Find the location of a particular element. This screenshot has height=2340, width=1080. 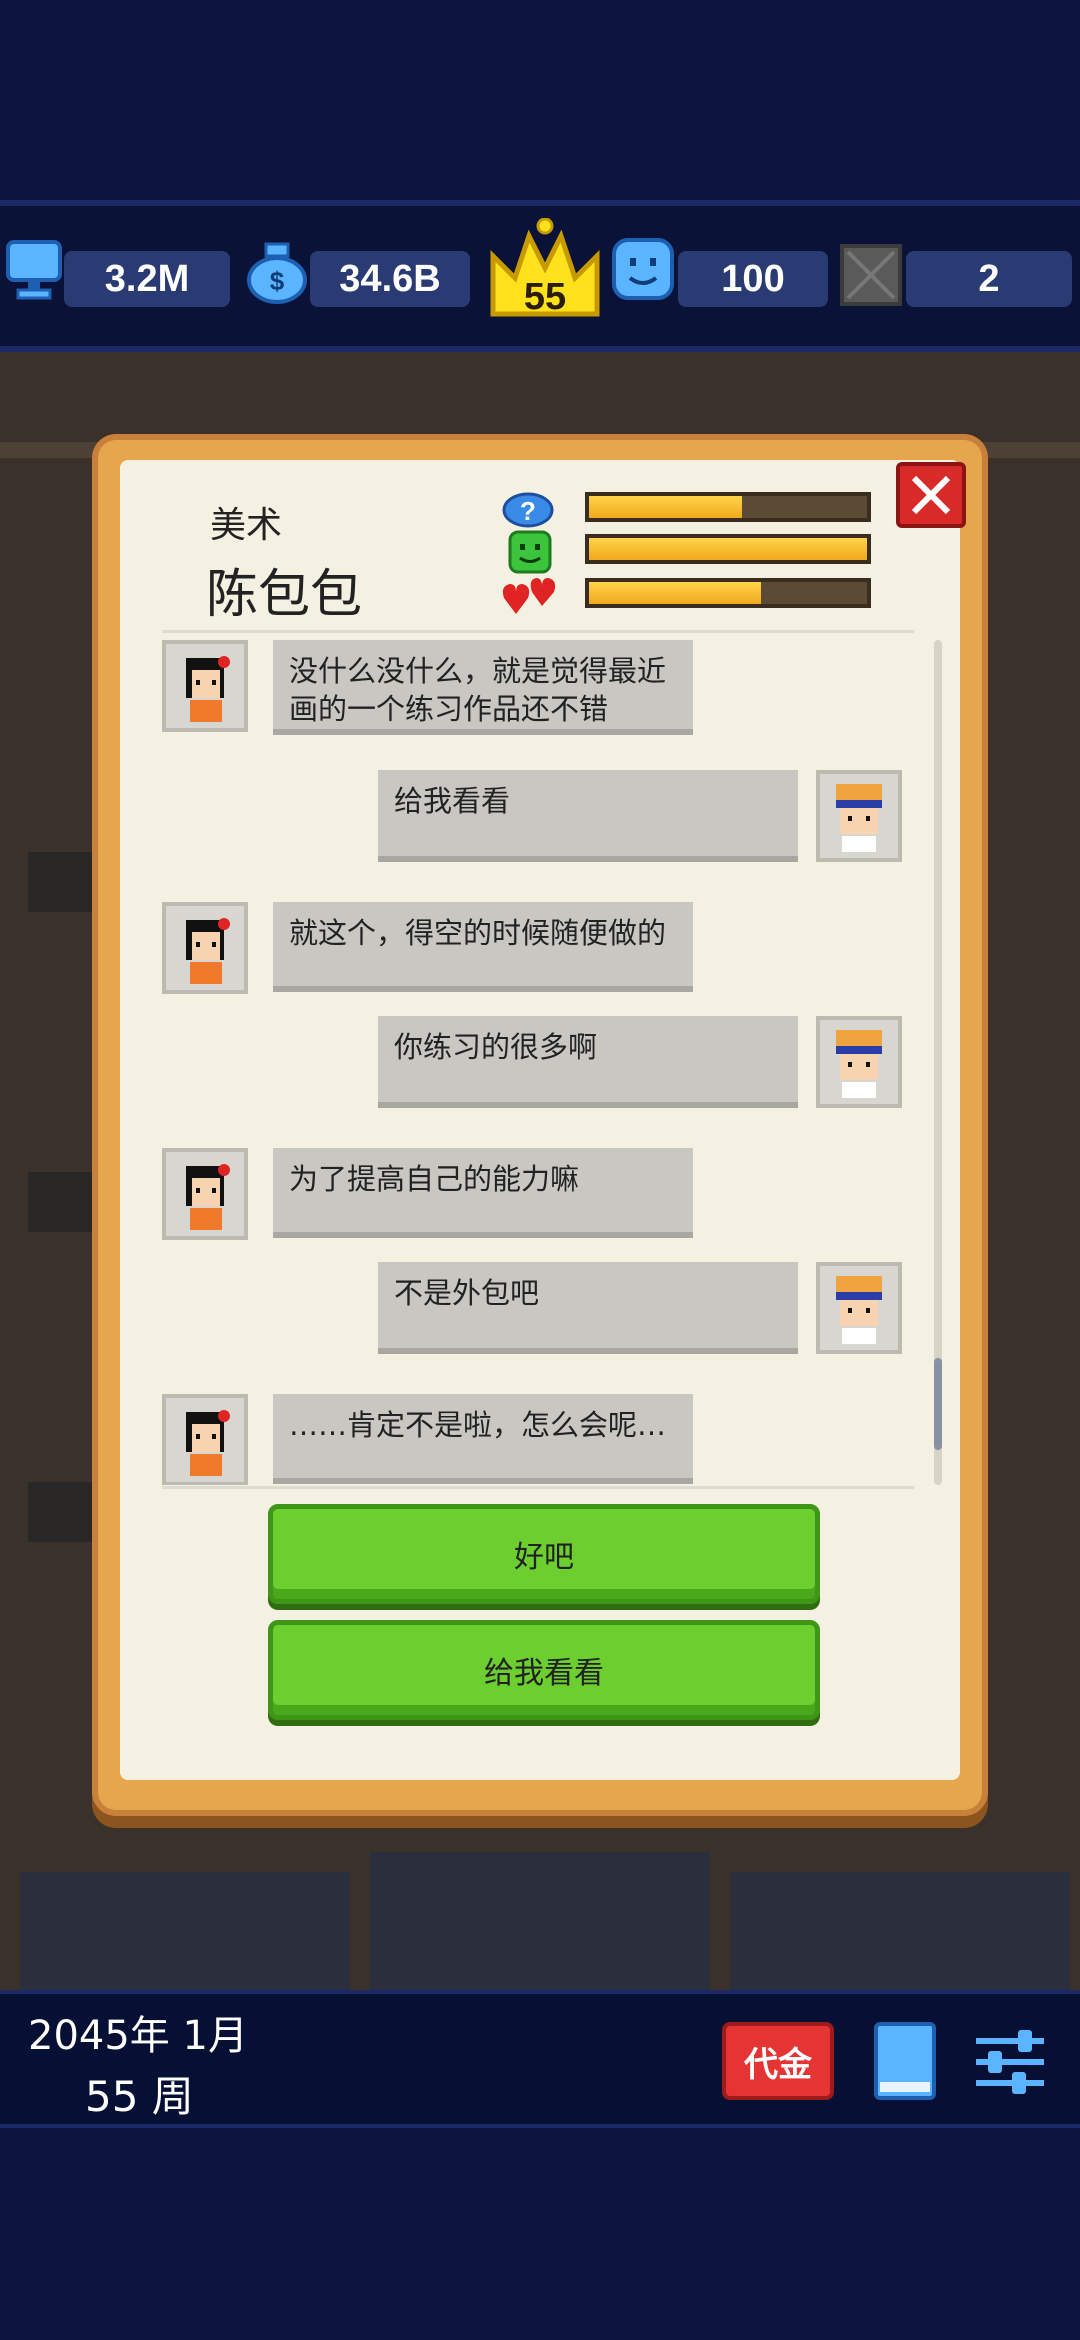

book-icon is located at coordinates (905, 2062).